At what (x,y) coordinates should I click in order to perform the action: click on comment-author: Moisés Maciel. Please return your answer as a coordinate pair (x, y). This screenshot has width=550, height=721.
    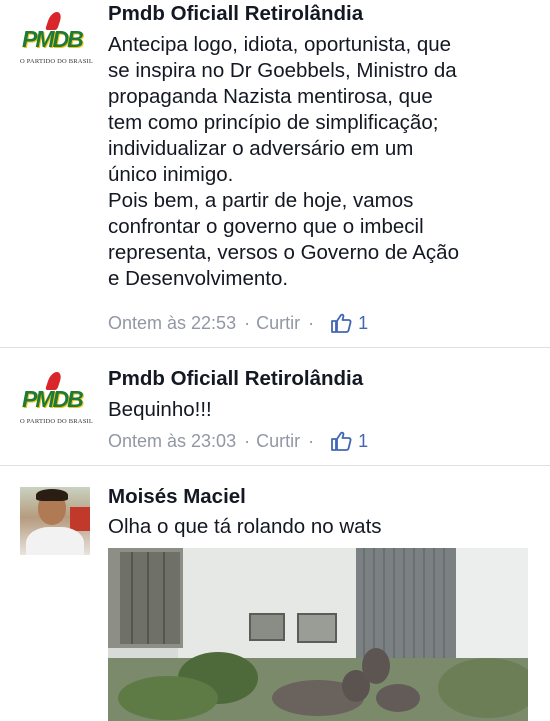
    Looking at the image, I should click on (177, 497).